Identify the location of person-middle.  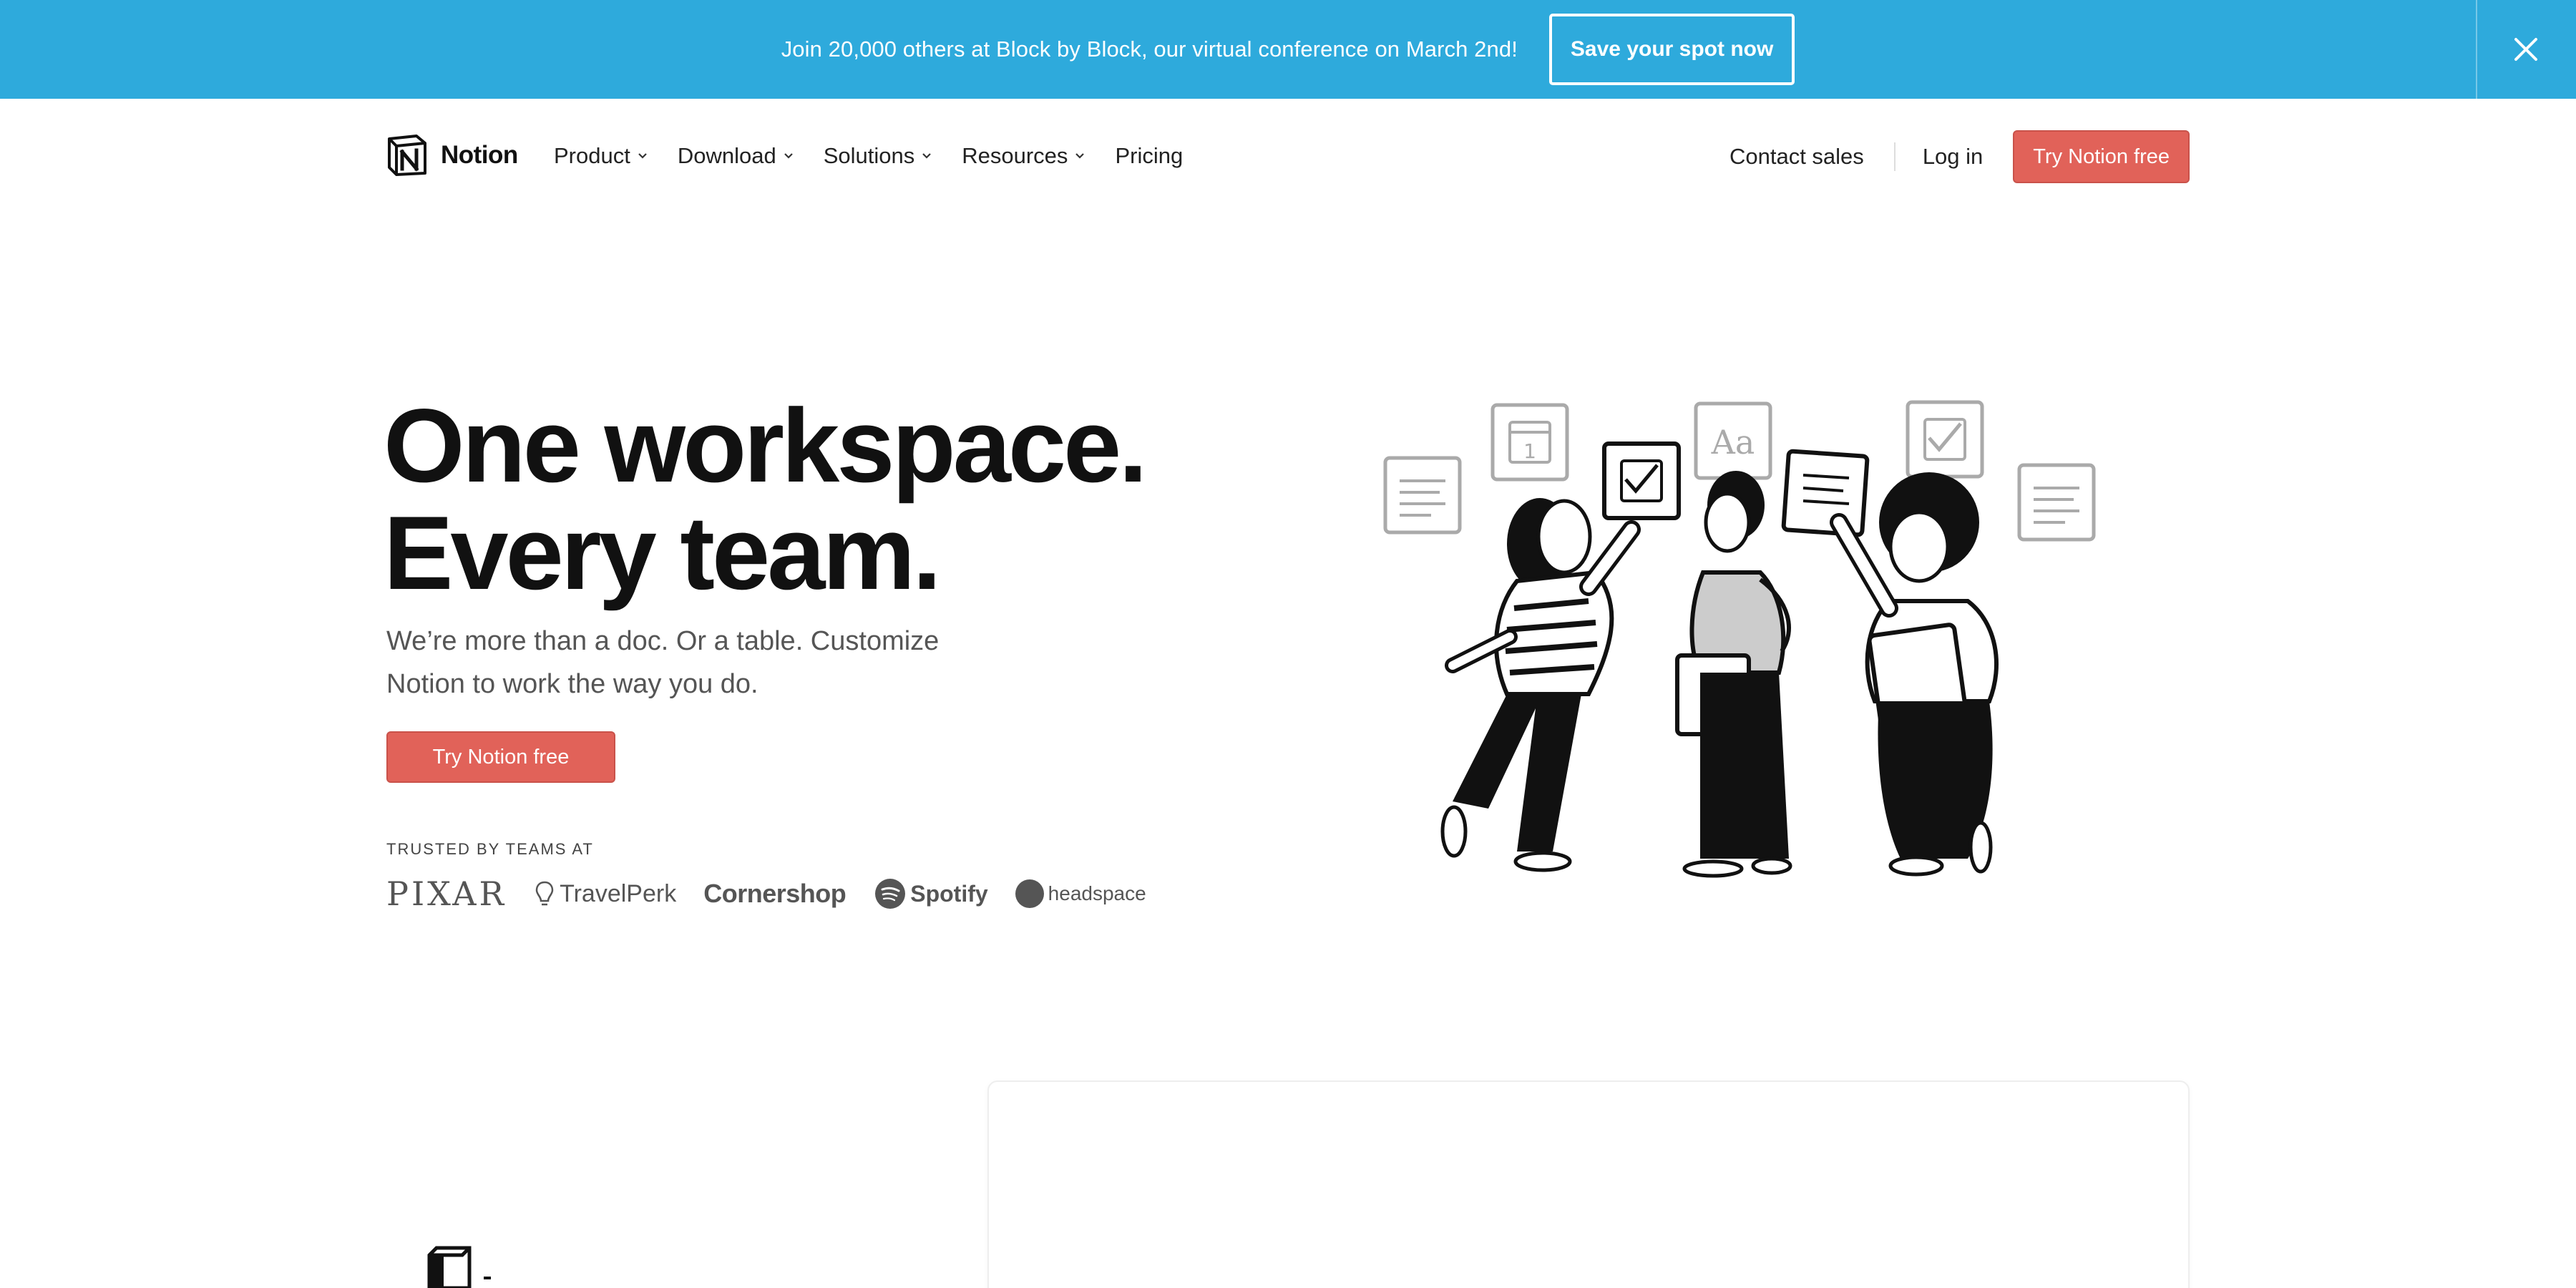
(1733, 674).